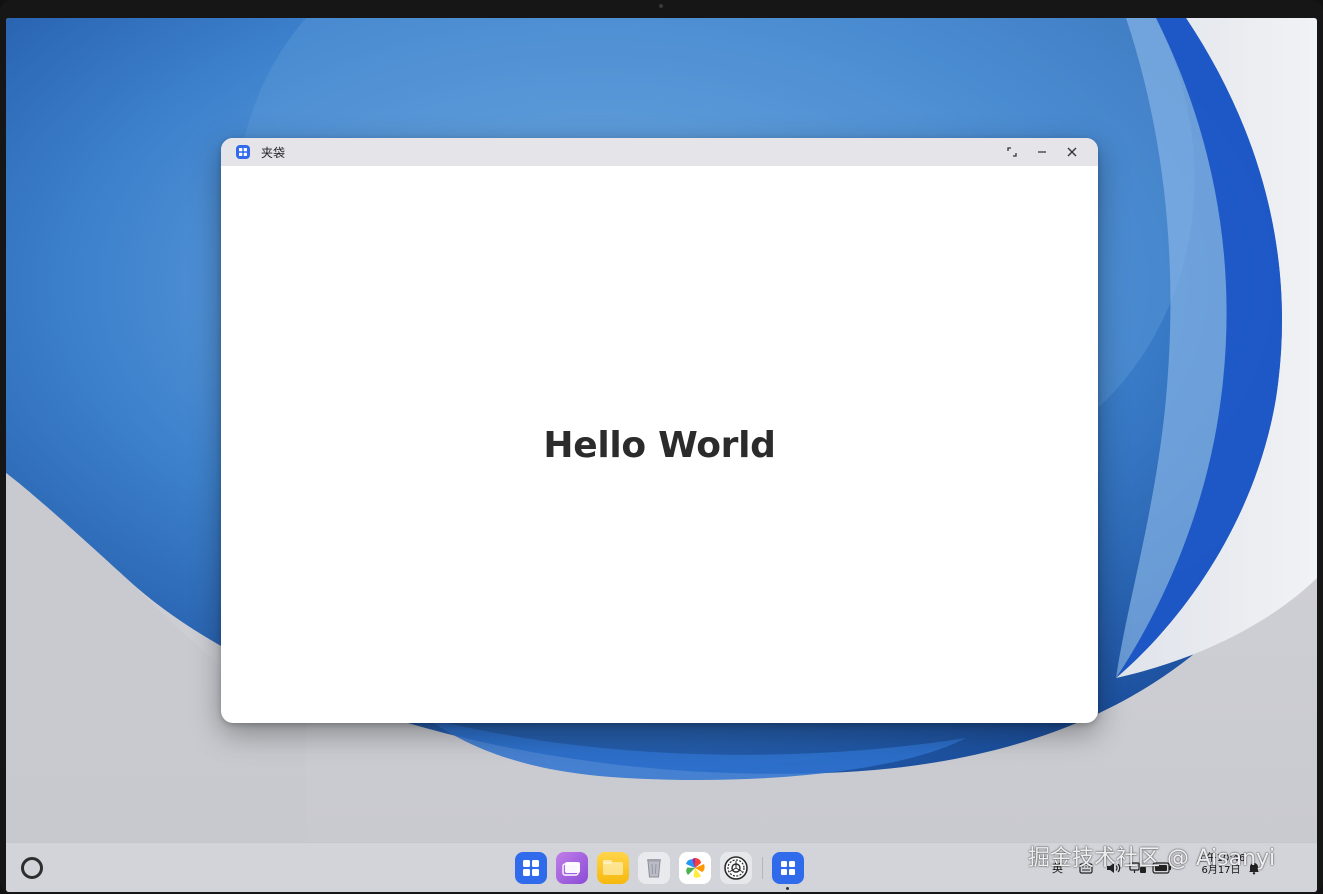  Describe the element at coordinates (572, 868) in the screenshot. I see `multi-screen-icon` at that location.